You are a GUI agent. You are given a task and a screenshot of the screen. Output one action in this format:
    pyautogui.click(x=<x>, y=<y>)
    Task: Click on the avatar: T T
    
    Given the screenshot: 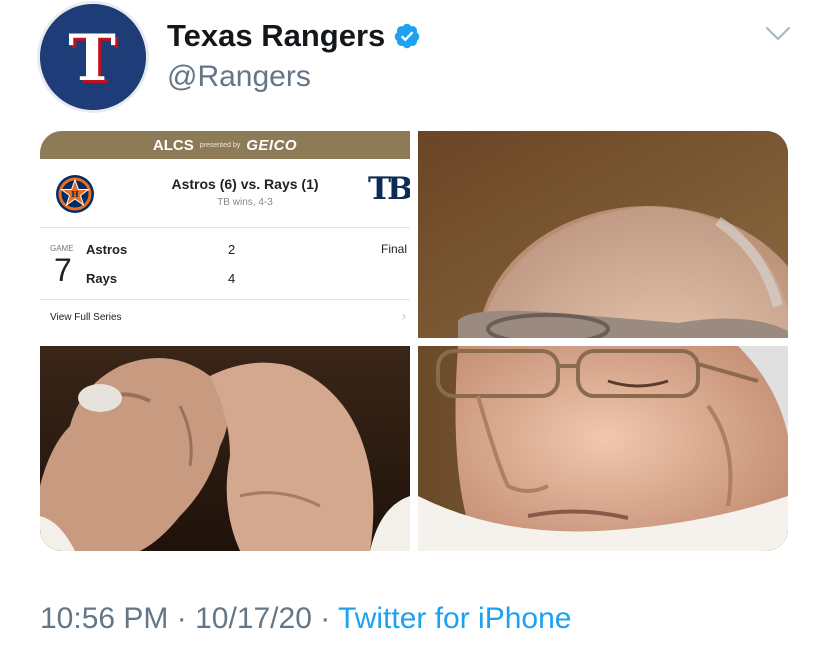 What is the action you would take?
    pyautogui.click(x=93, y=57)
    